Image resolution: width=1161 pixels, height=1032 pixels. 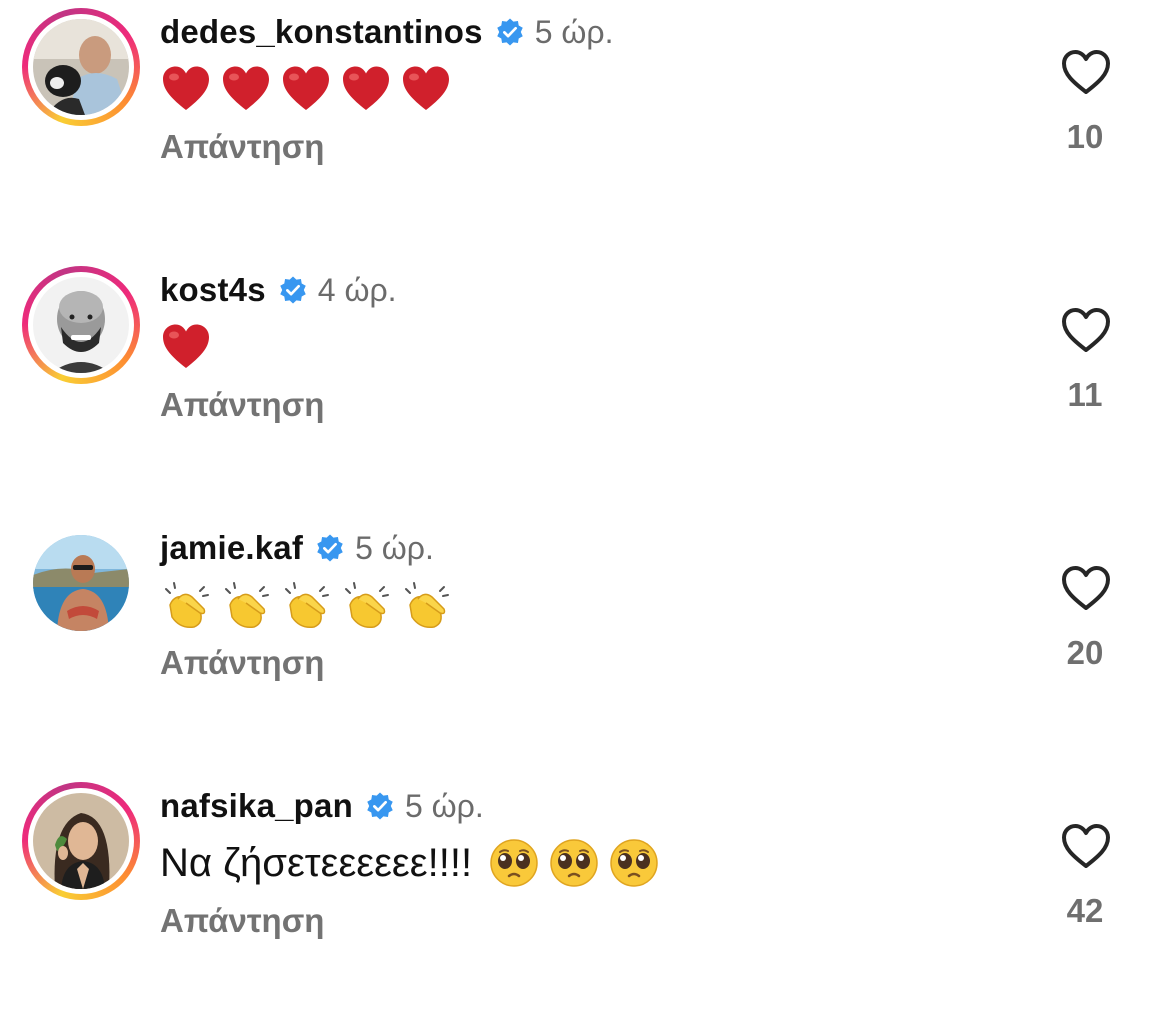 I want to click on username: jamie.kaf, so click(x=231, y=548).